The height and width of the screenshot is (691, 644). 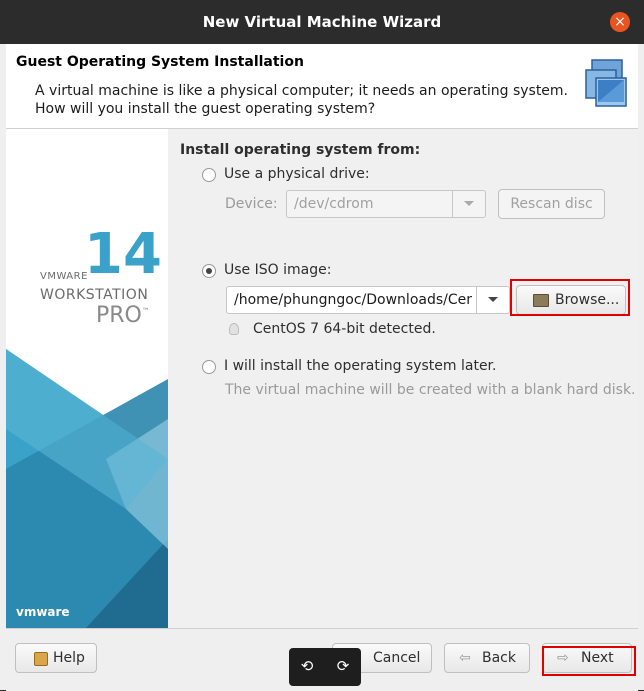 I want to click on physical-drive-radio, so click(x=209, y=175).